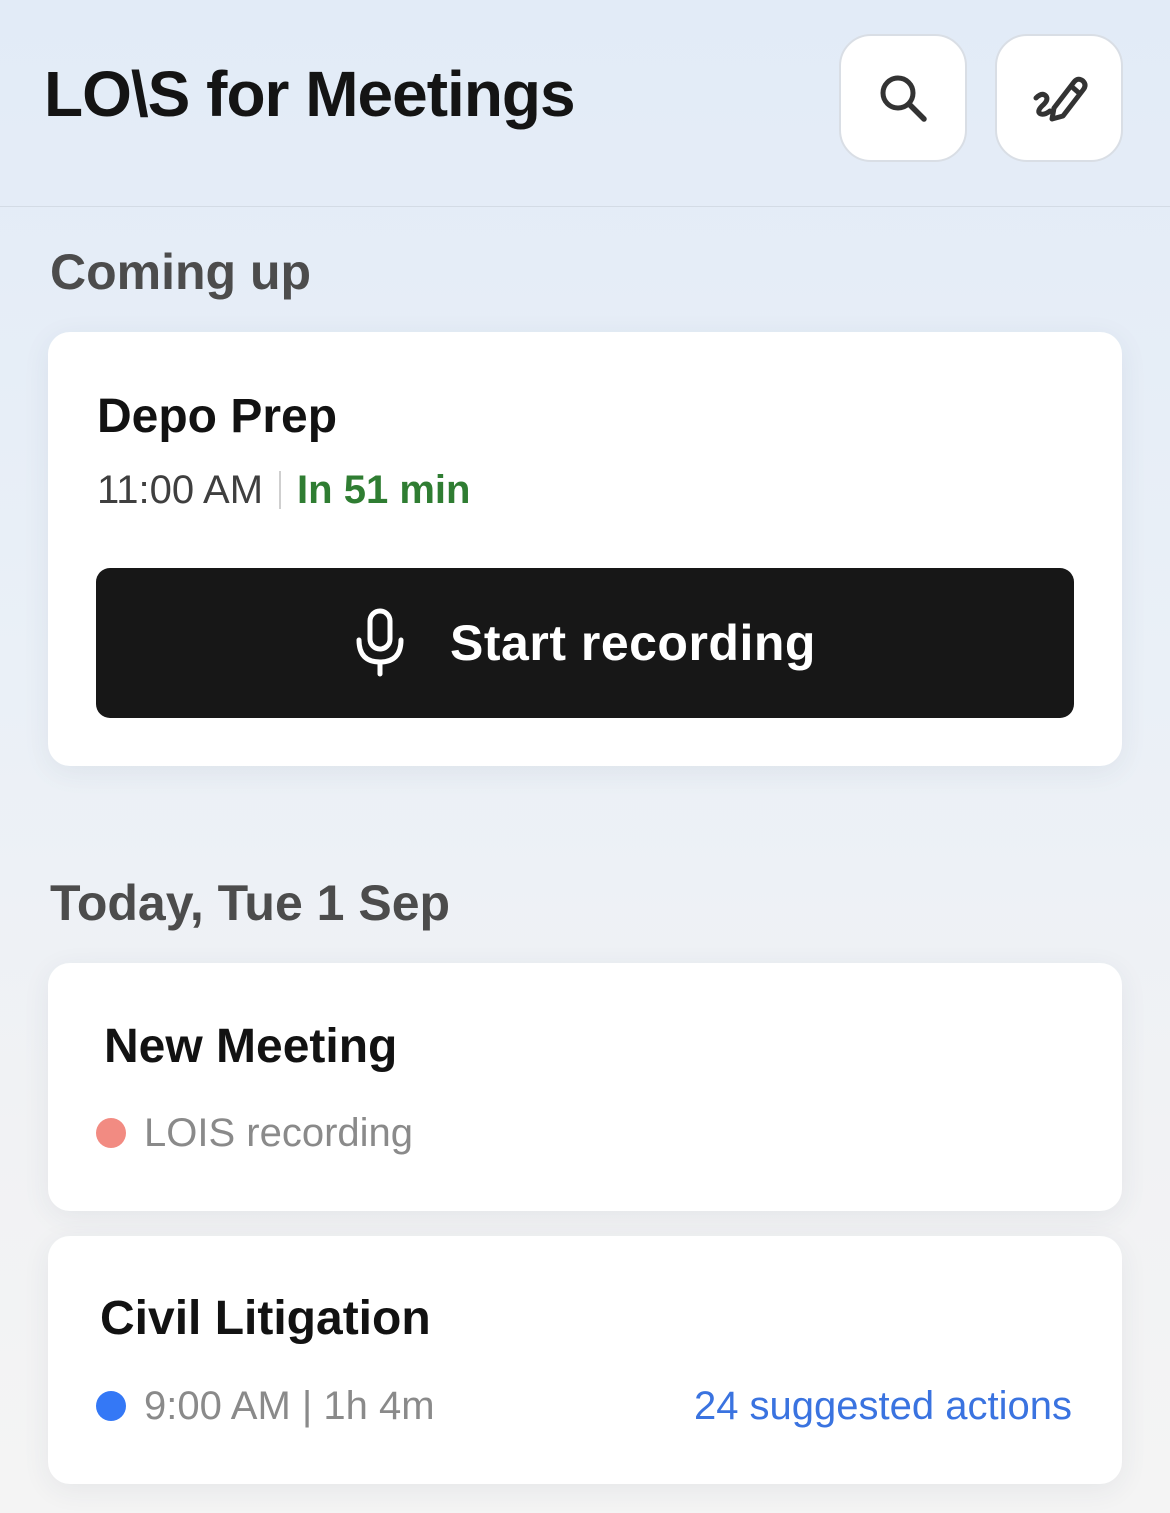  Describe the element at coordinates (251, 1046) in the screenshot. I see `meeting-title: New Meeting` at that location.